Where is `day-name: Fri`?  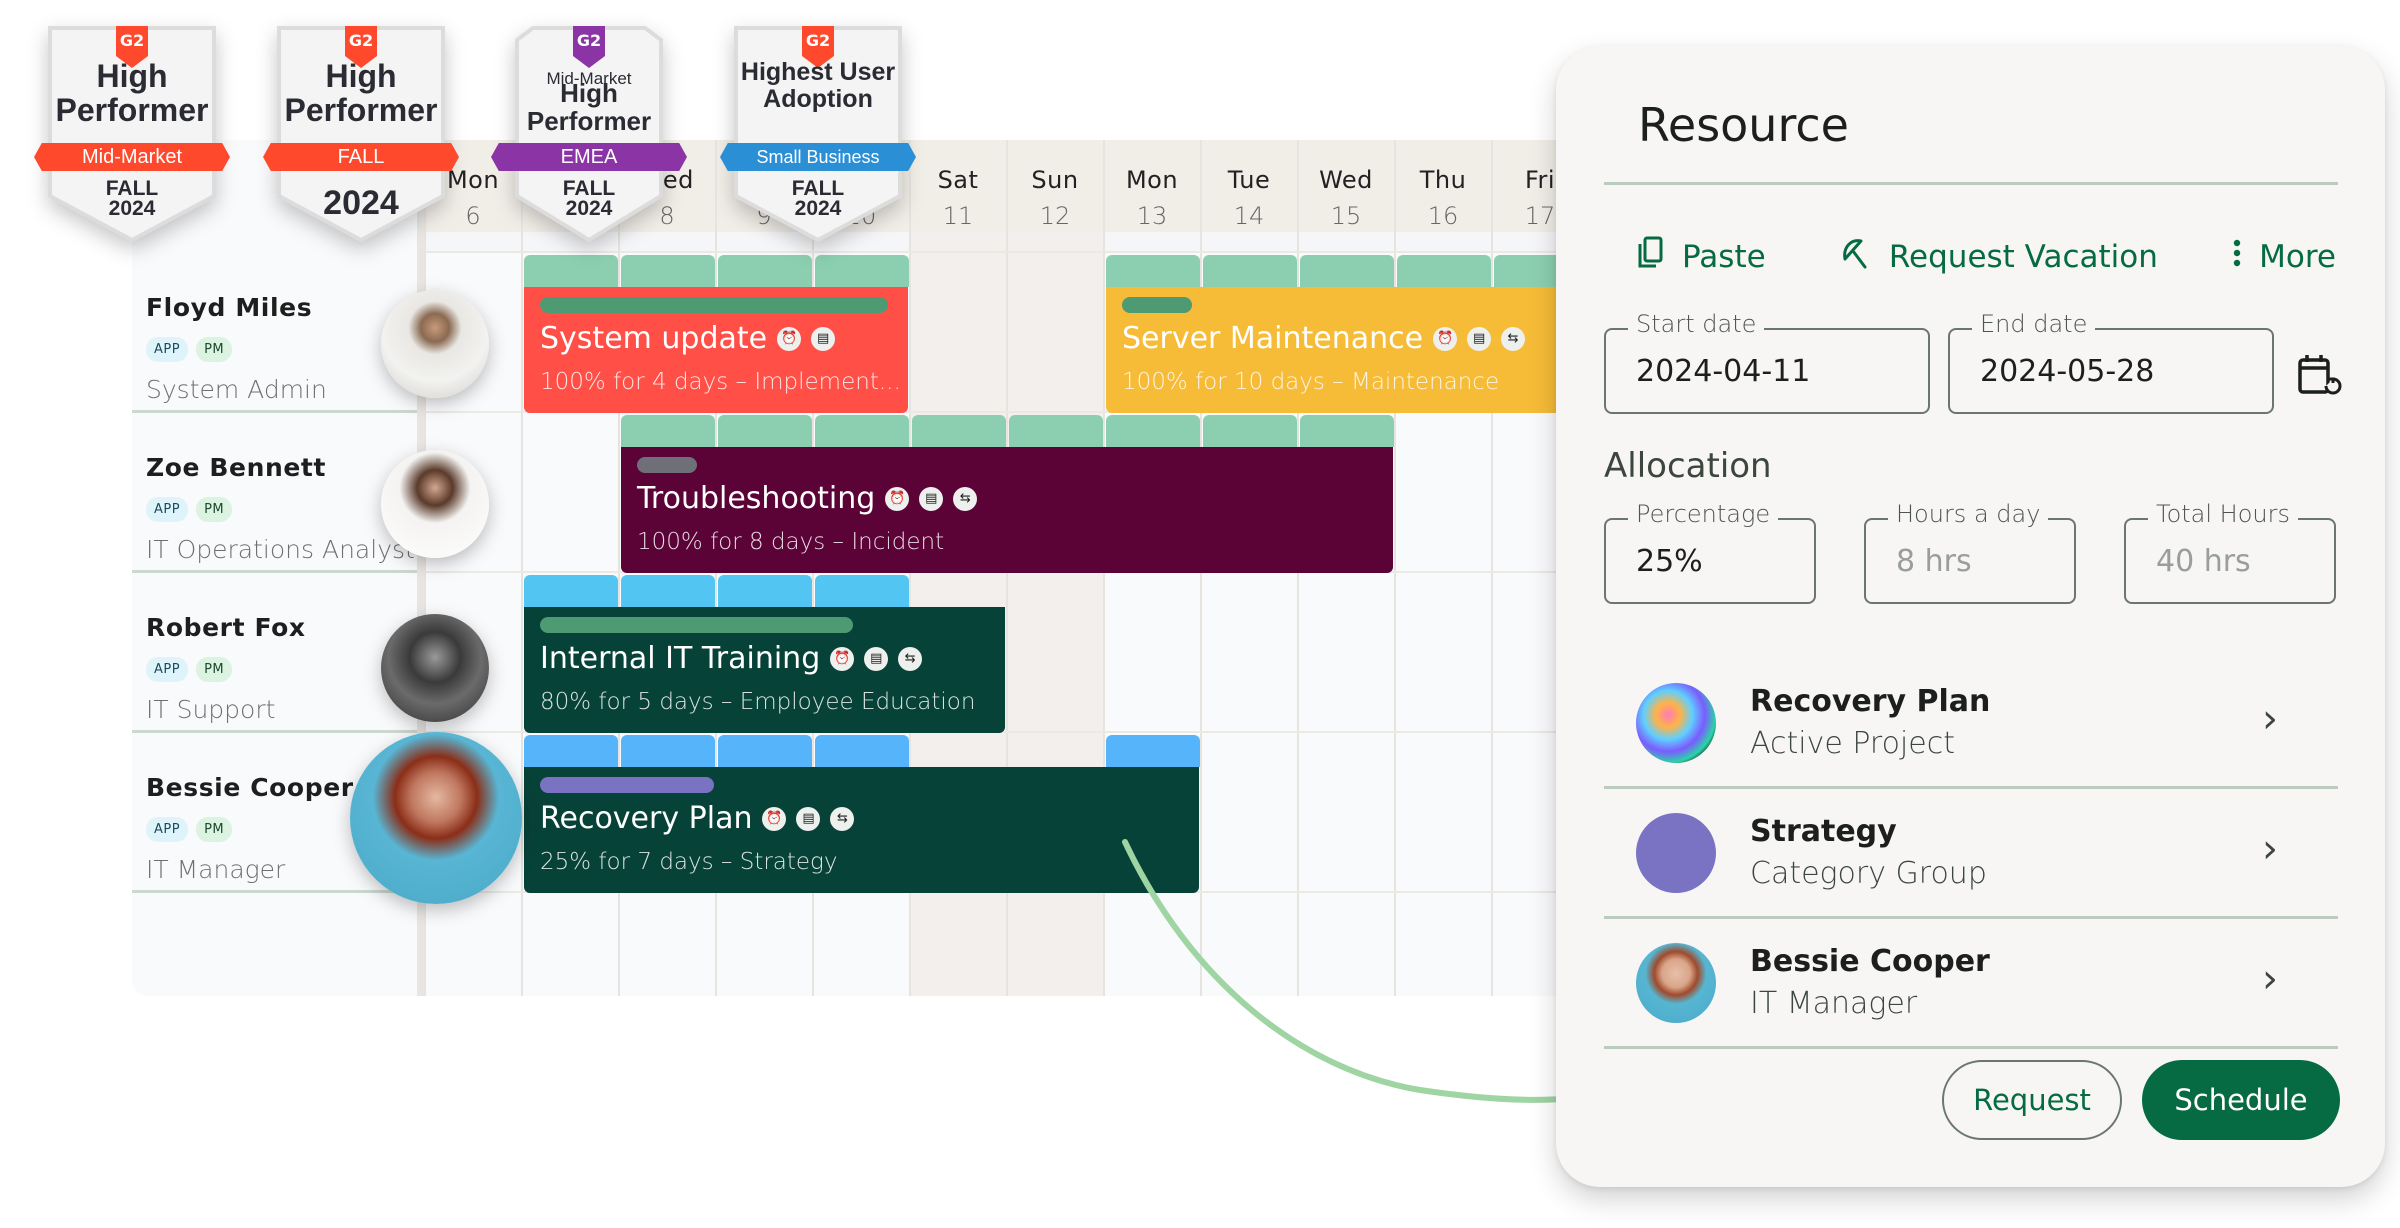
day-name: Fri is located at coordinates (1540, 180).